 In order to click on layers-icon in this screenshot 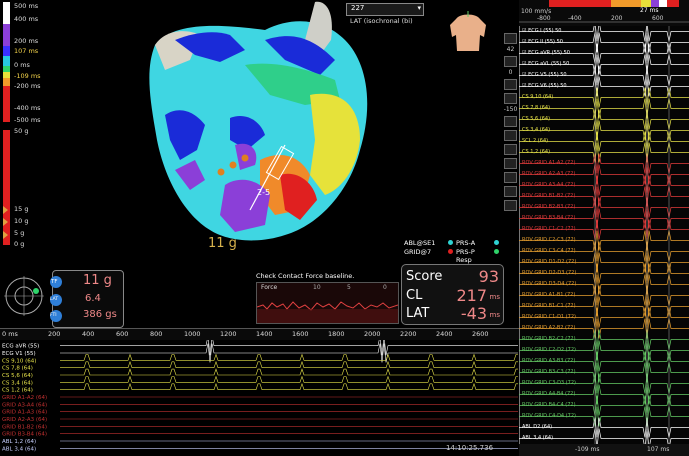, I will do `click(510, 84)`.